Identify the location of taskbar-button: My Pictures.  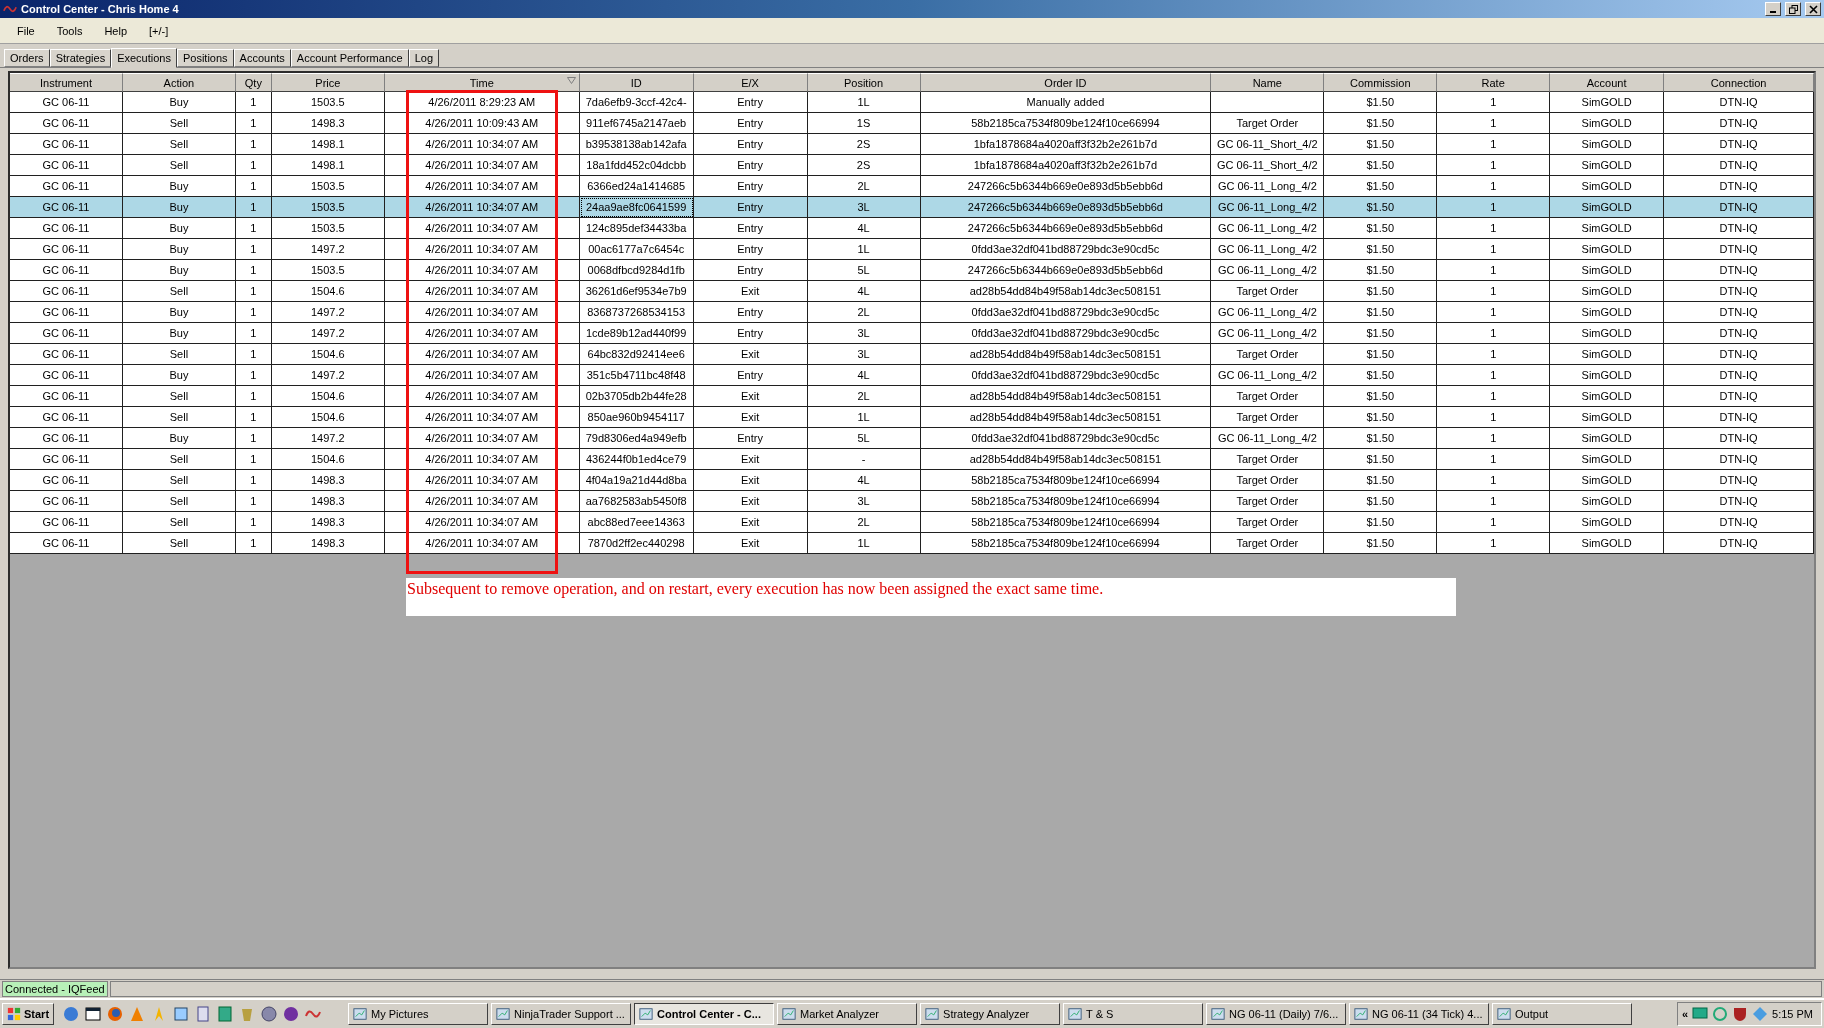
(418, 1014).